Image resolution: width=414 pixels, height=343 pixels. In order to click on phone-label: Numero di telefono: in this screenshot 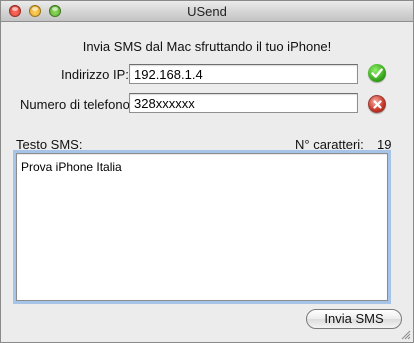, I will do `click(77, 104)`.